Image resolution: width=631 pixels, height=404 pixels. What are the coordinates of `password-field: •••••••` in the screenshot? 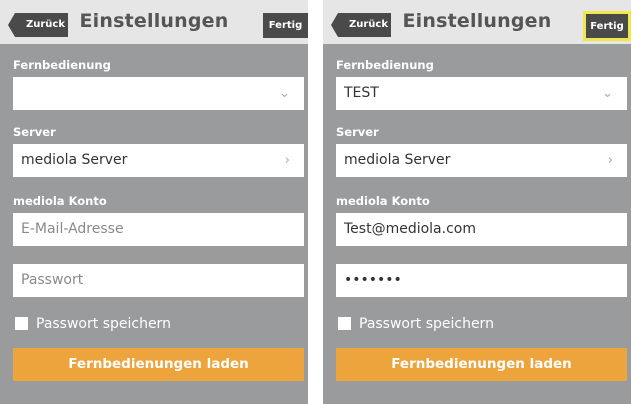 It's located at (481, 280).